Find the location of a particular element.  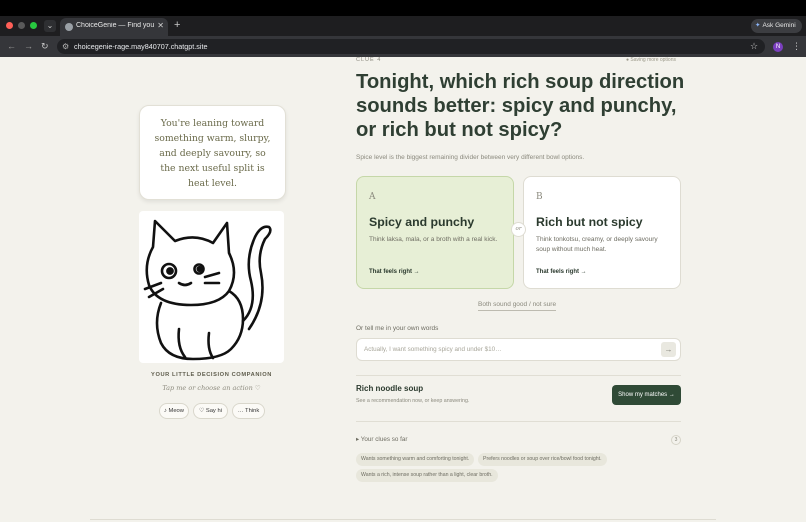

recommendation-title: Rich noodle soup is located at coordinates (390, 388).